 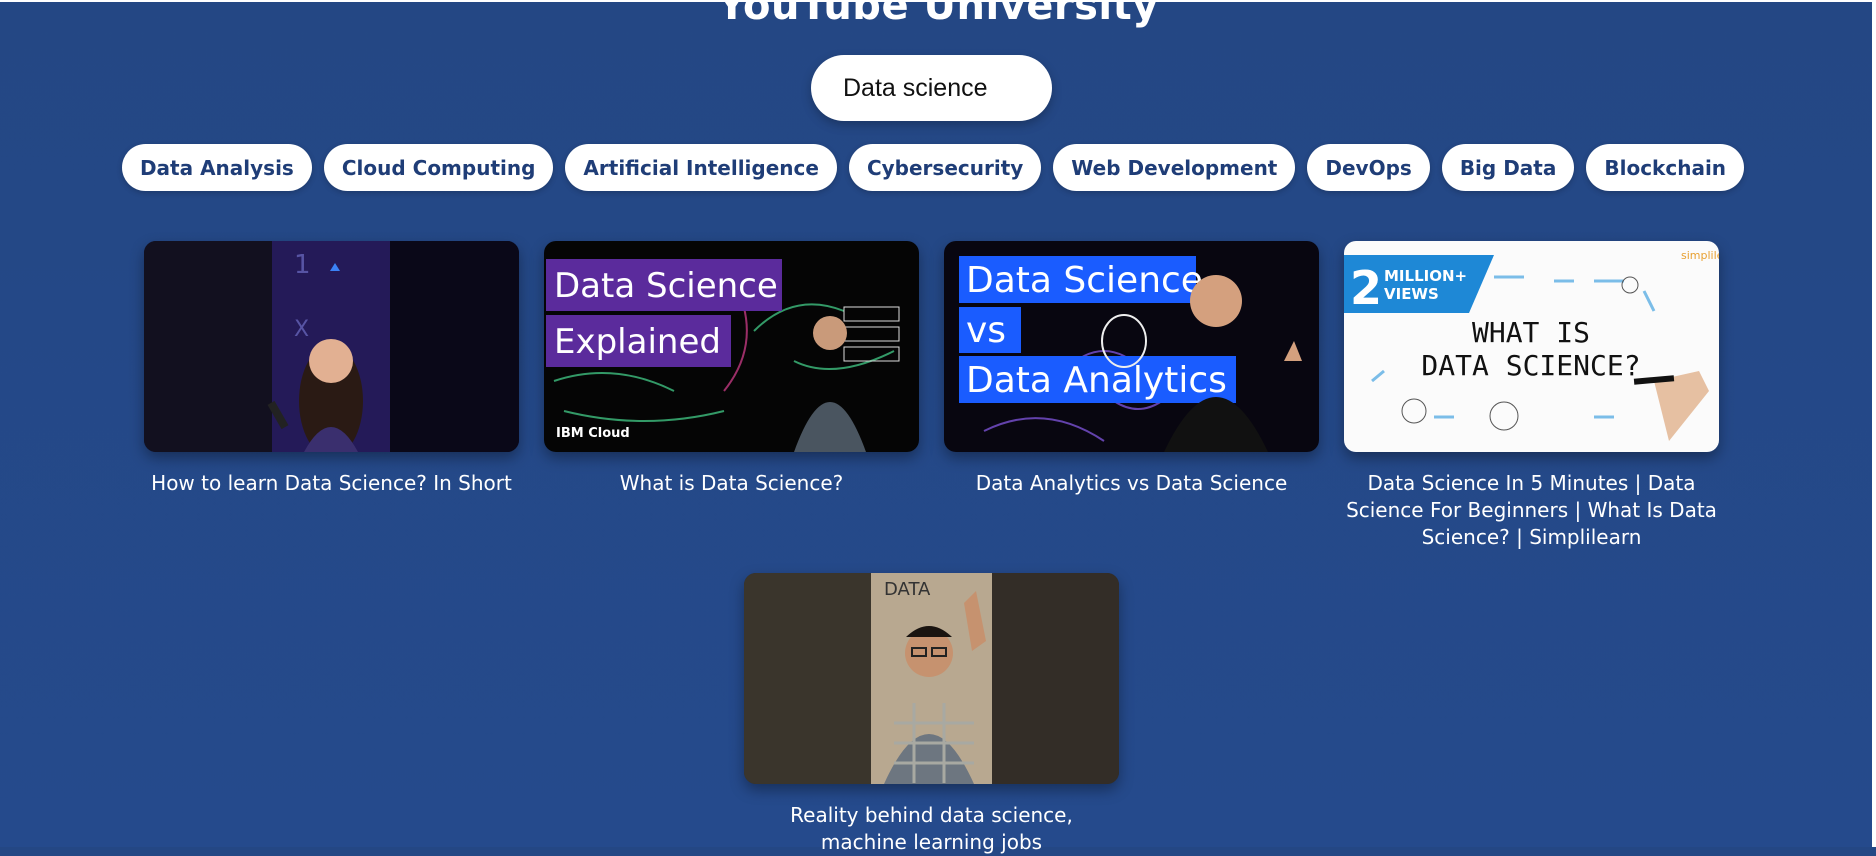 I want to click on svg-text: 1, so click(x=302, y=265).